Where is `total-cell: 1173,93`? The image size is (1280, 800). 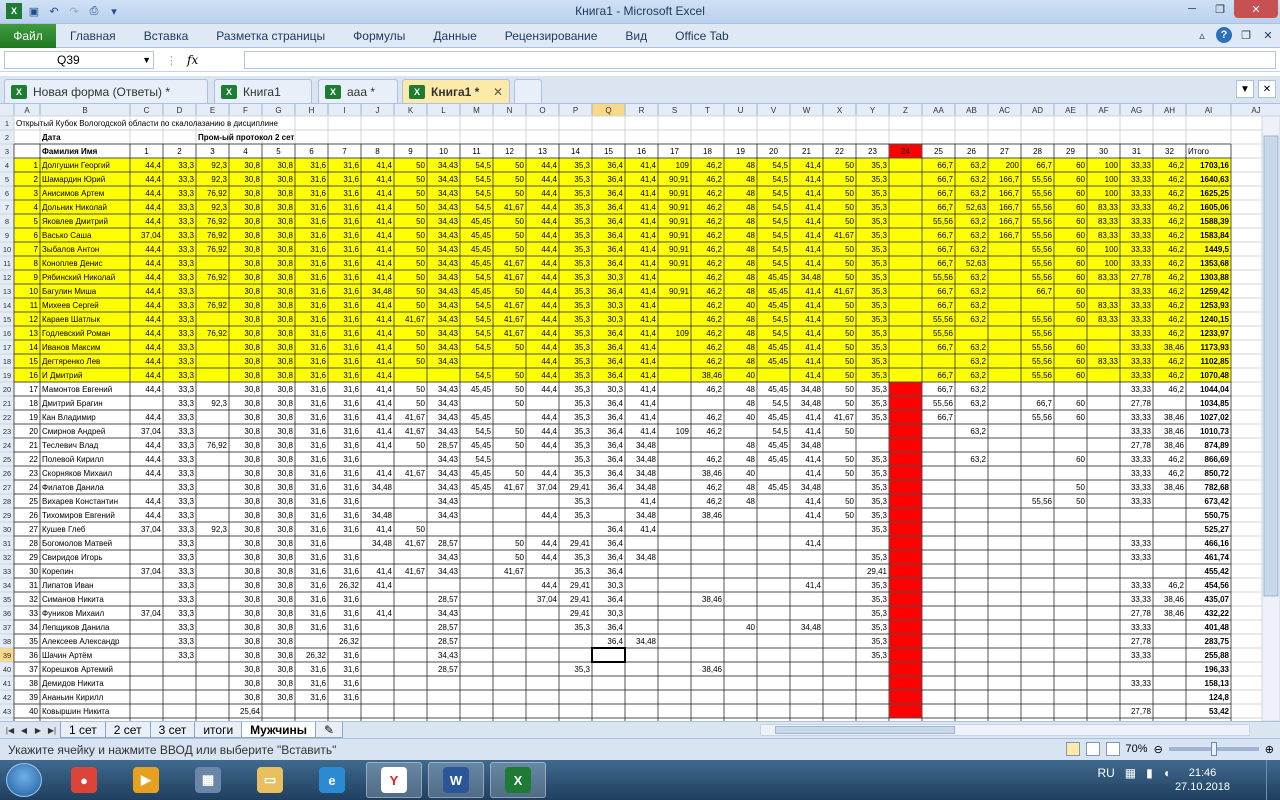
total-cell: 1173,93 is located at coordinates (1215, 347).